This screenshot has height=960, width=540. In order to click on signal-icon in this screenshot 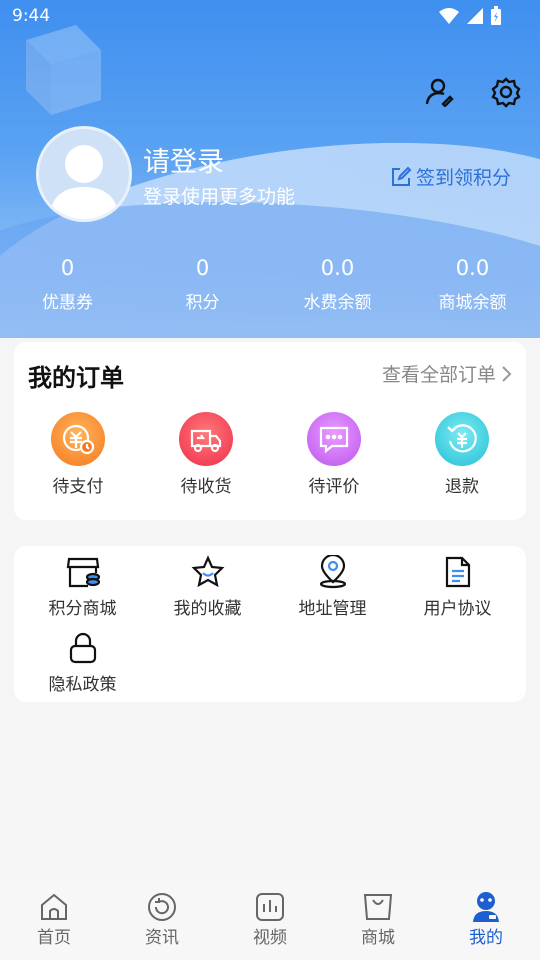, I will do `click(475, 16)`.